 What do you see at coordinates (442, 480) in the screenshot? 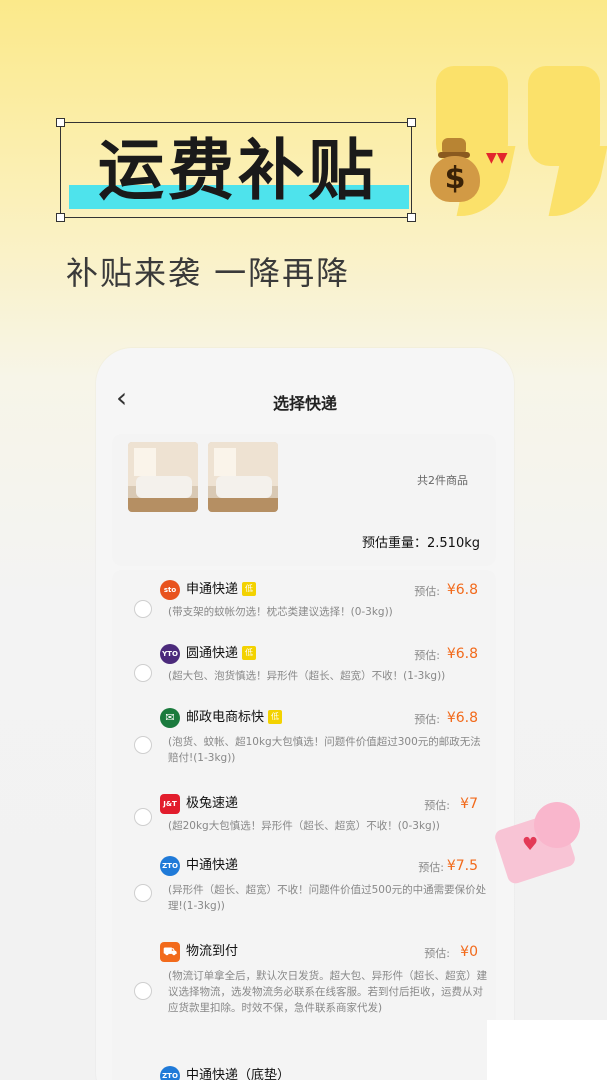
I see `goods-count: 共2件商品` at bounding box center [442, 480].